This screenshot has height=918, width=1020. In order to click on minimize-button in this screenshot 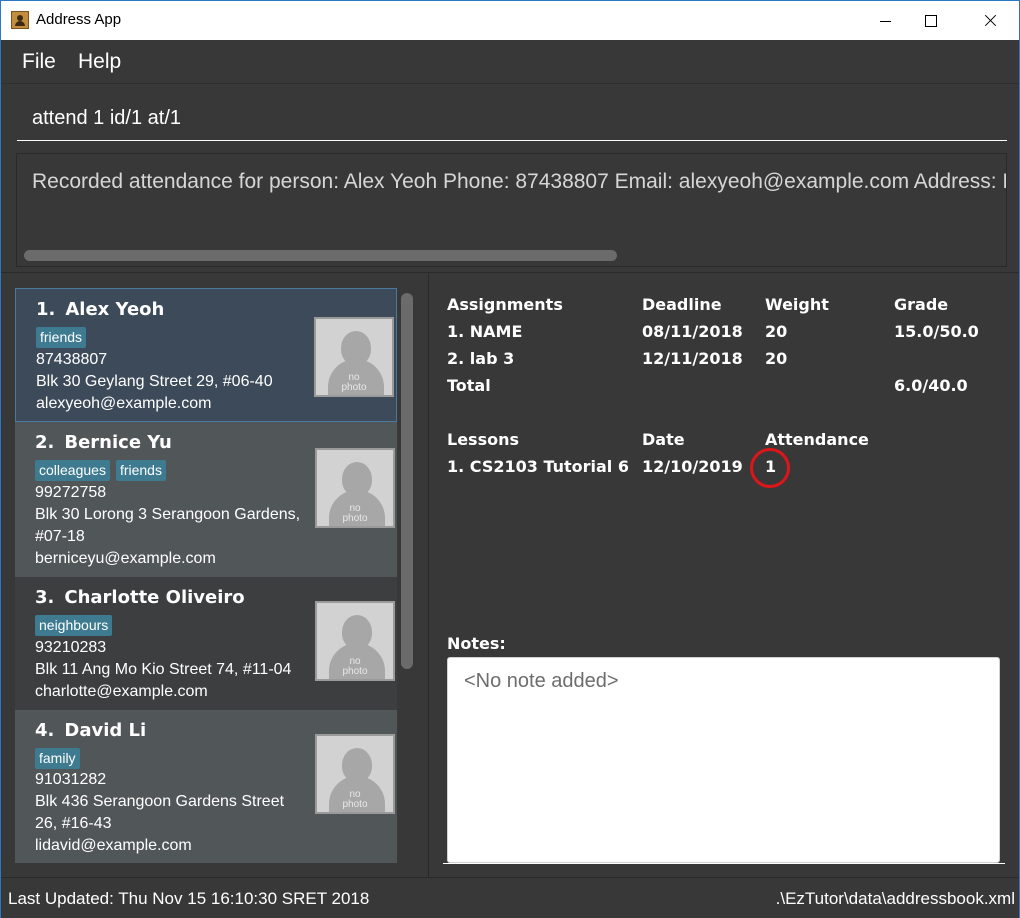, I will do `click(886, 20)`.